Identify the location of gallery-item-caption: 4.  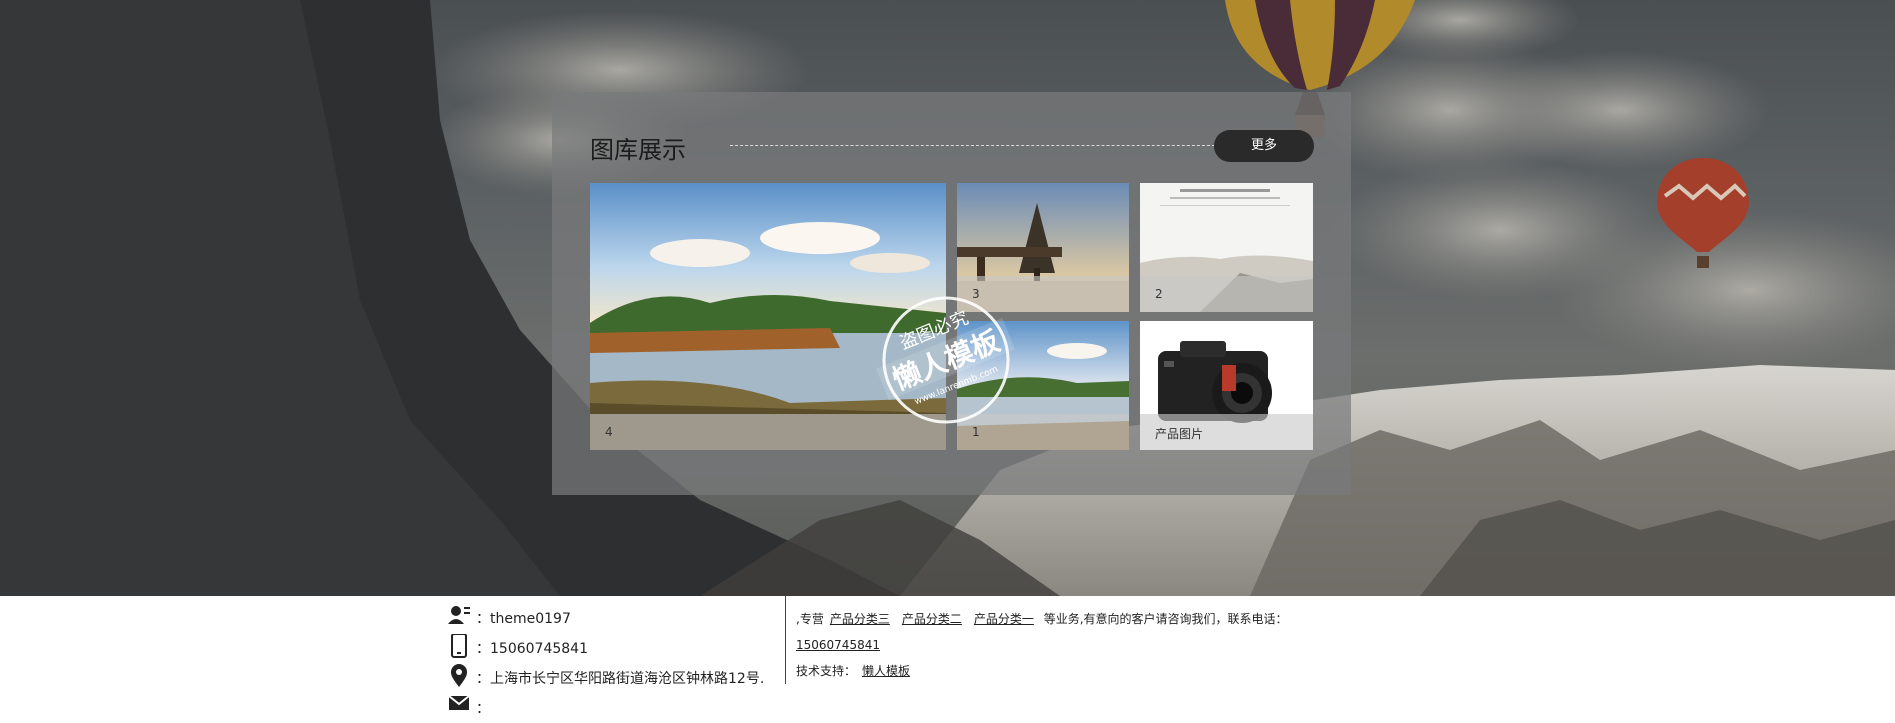
(609, 432).